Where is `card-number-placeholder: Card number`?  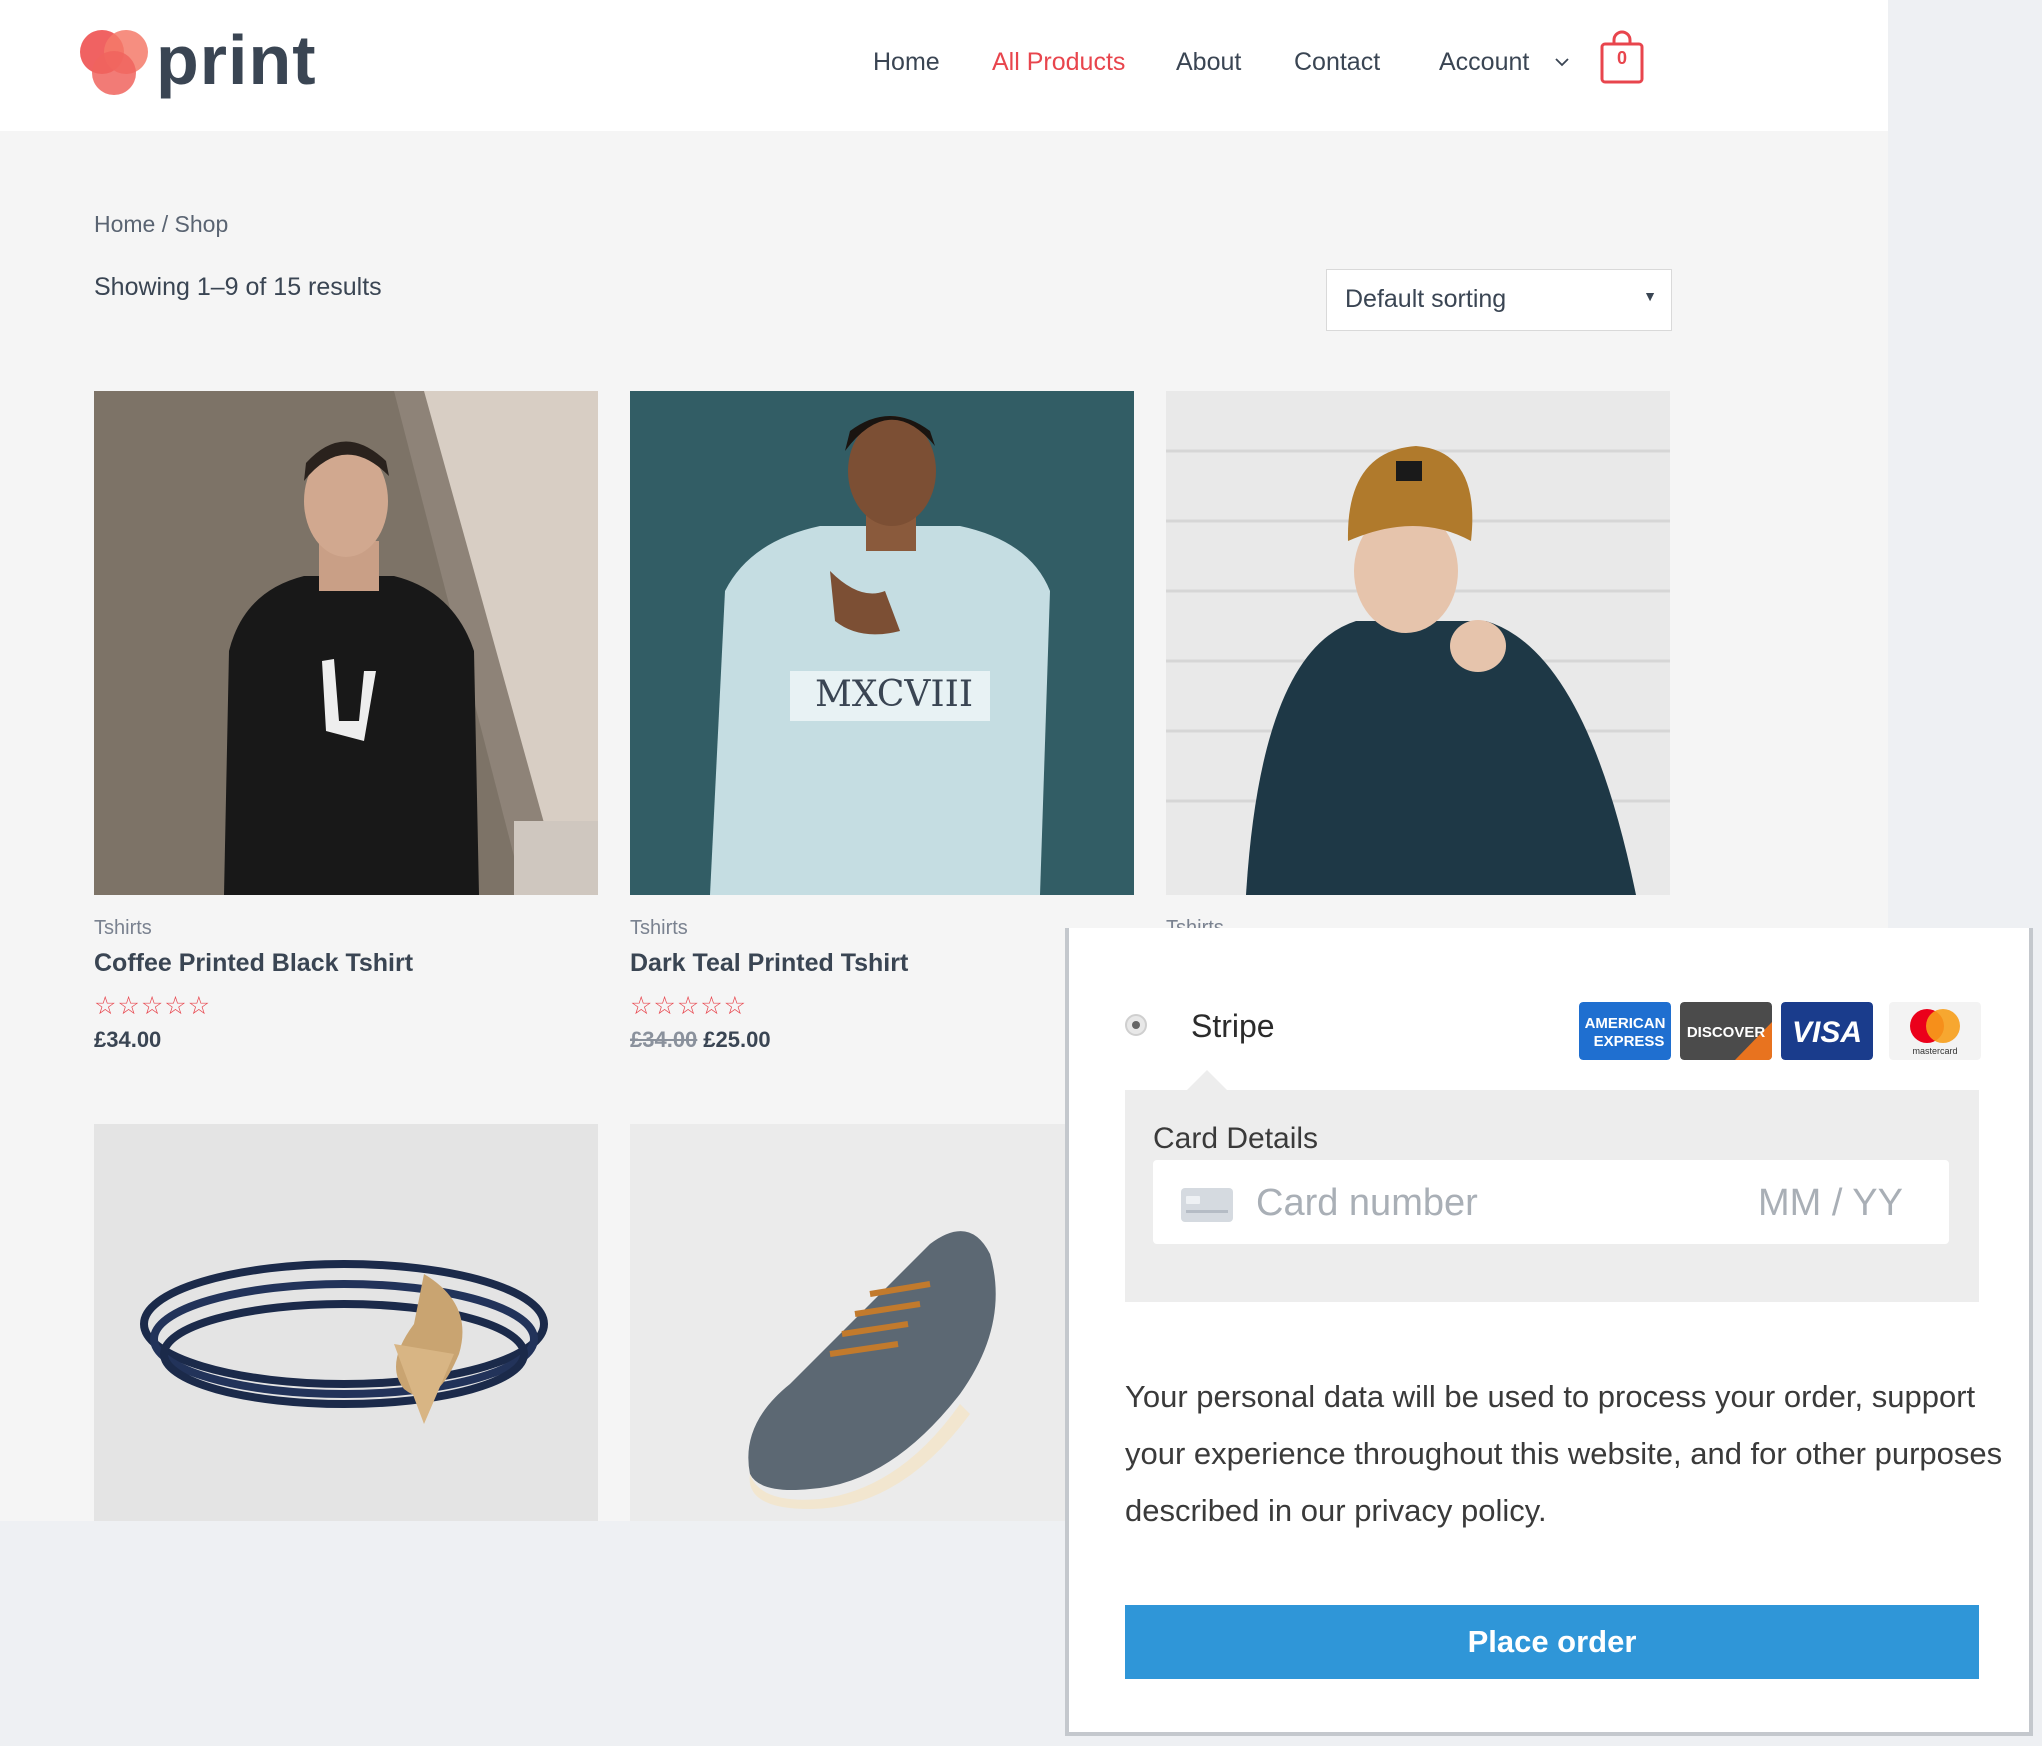 card-number-placeholder: Card number is located at coordinates (1367, 1203).